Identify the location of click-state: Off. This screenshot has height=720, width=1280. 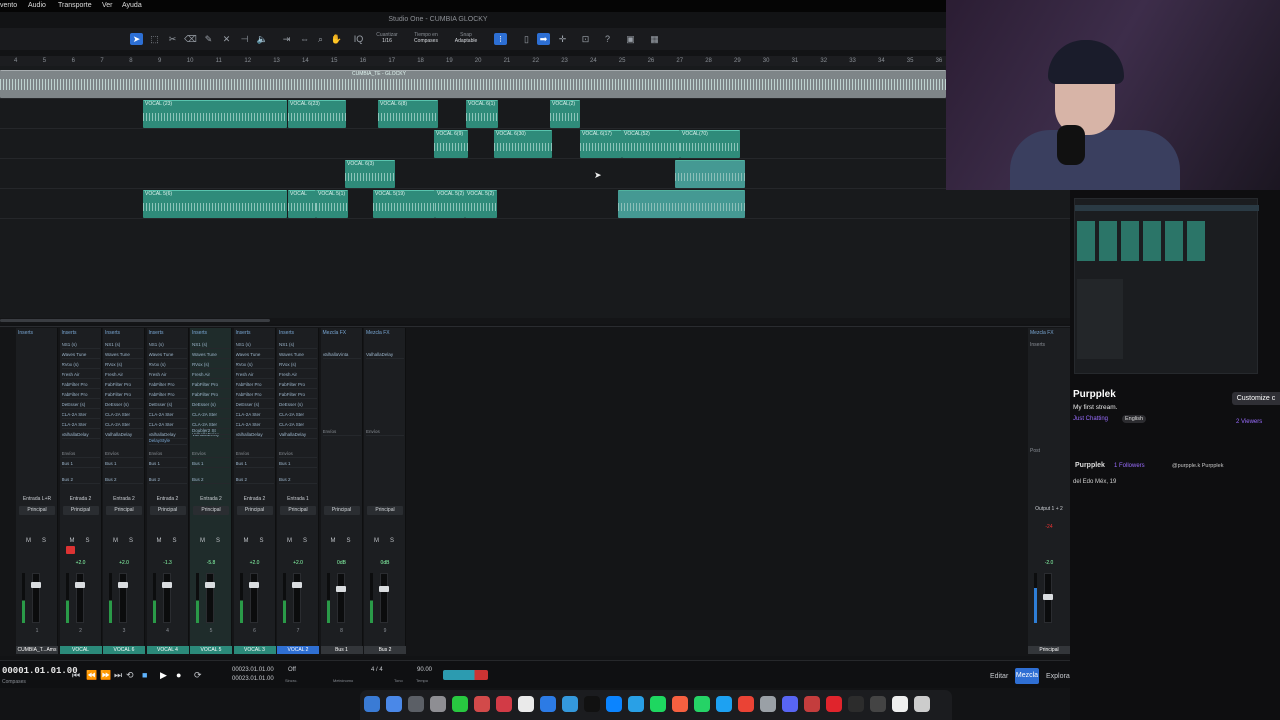
(292, 670).